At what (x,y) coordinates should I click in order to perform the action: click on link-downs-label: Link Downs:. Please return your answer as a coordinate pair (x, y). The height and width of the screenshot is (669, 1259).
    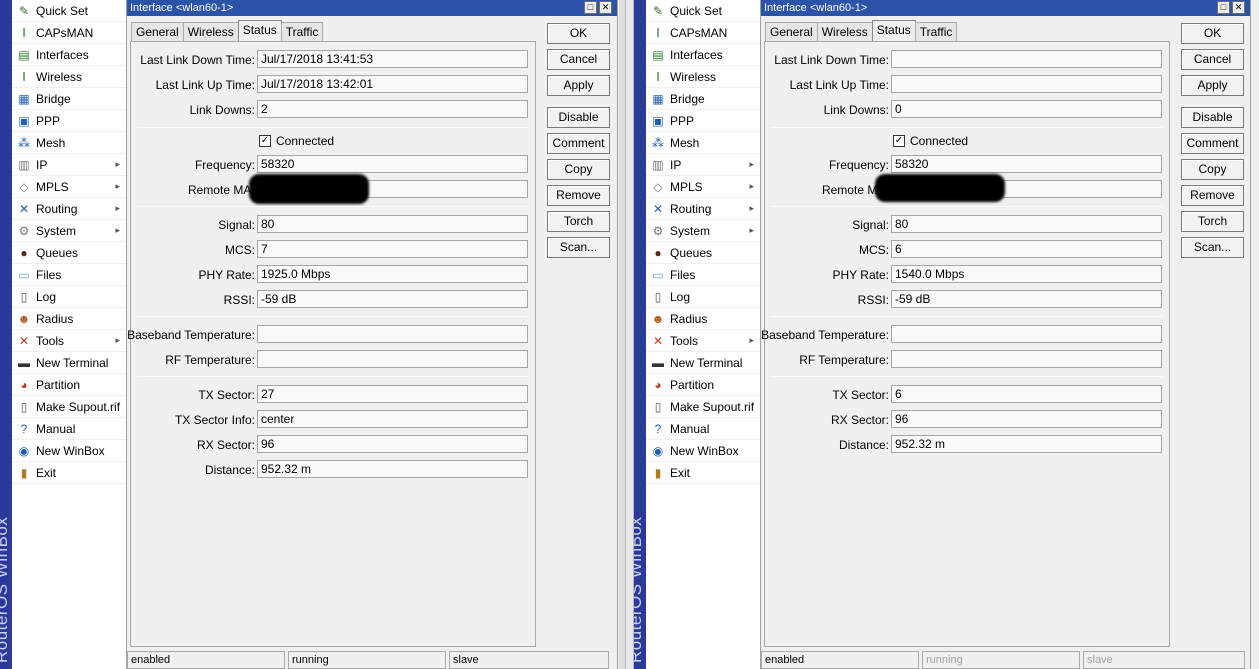
    Looking at the image, I should click on (856, 110).